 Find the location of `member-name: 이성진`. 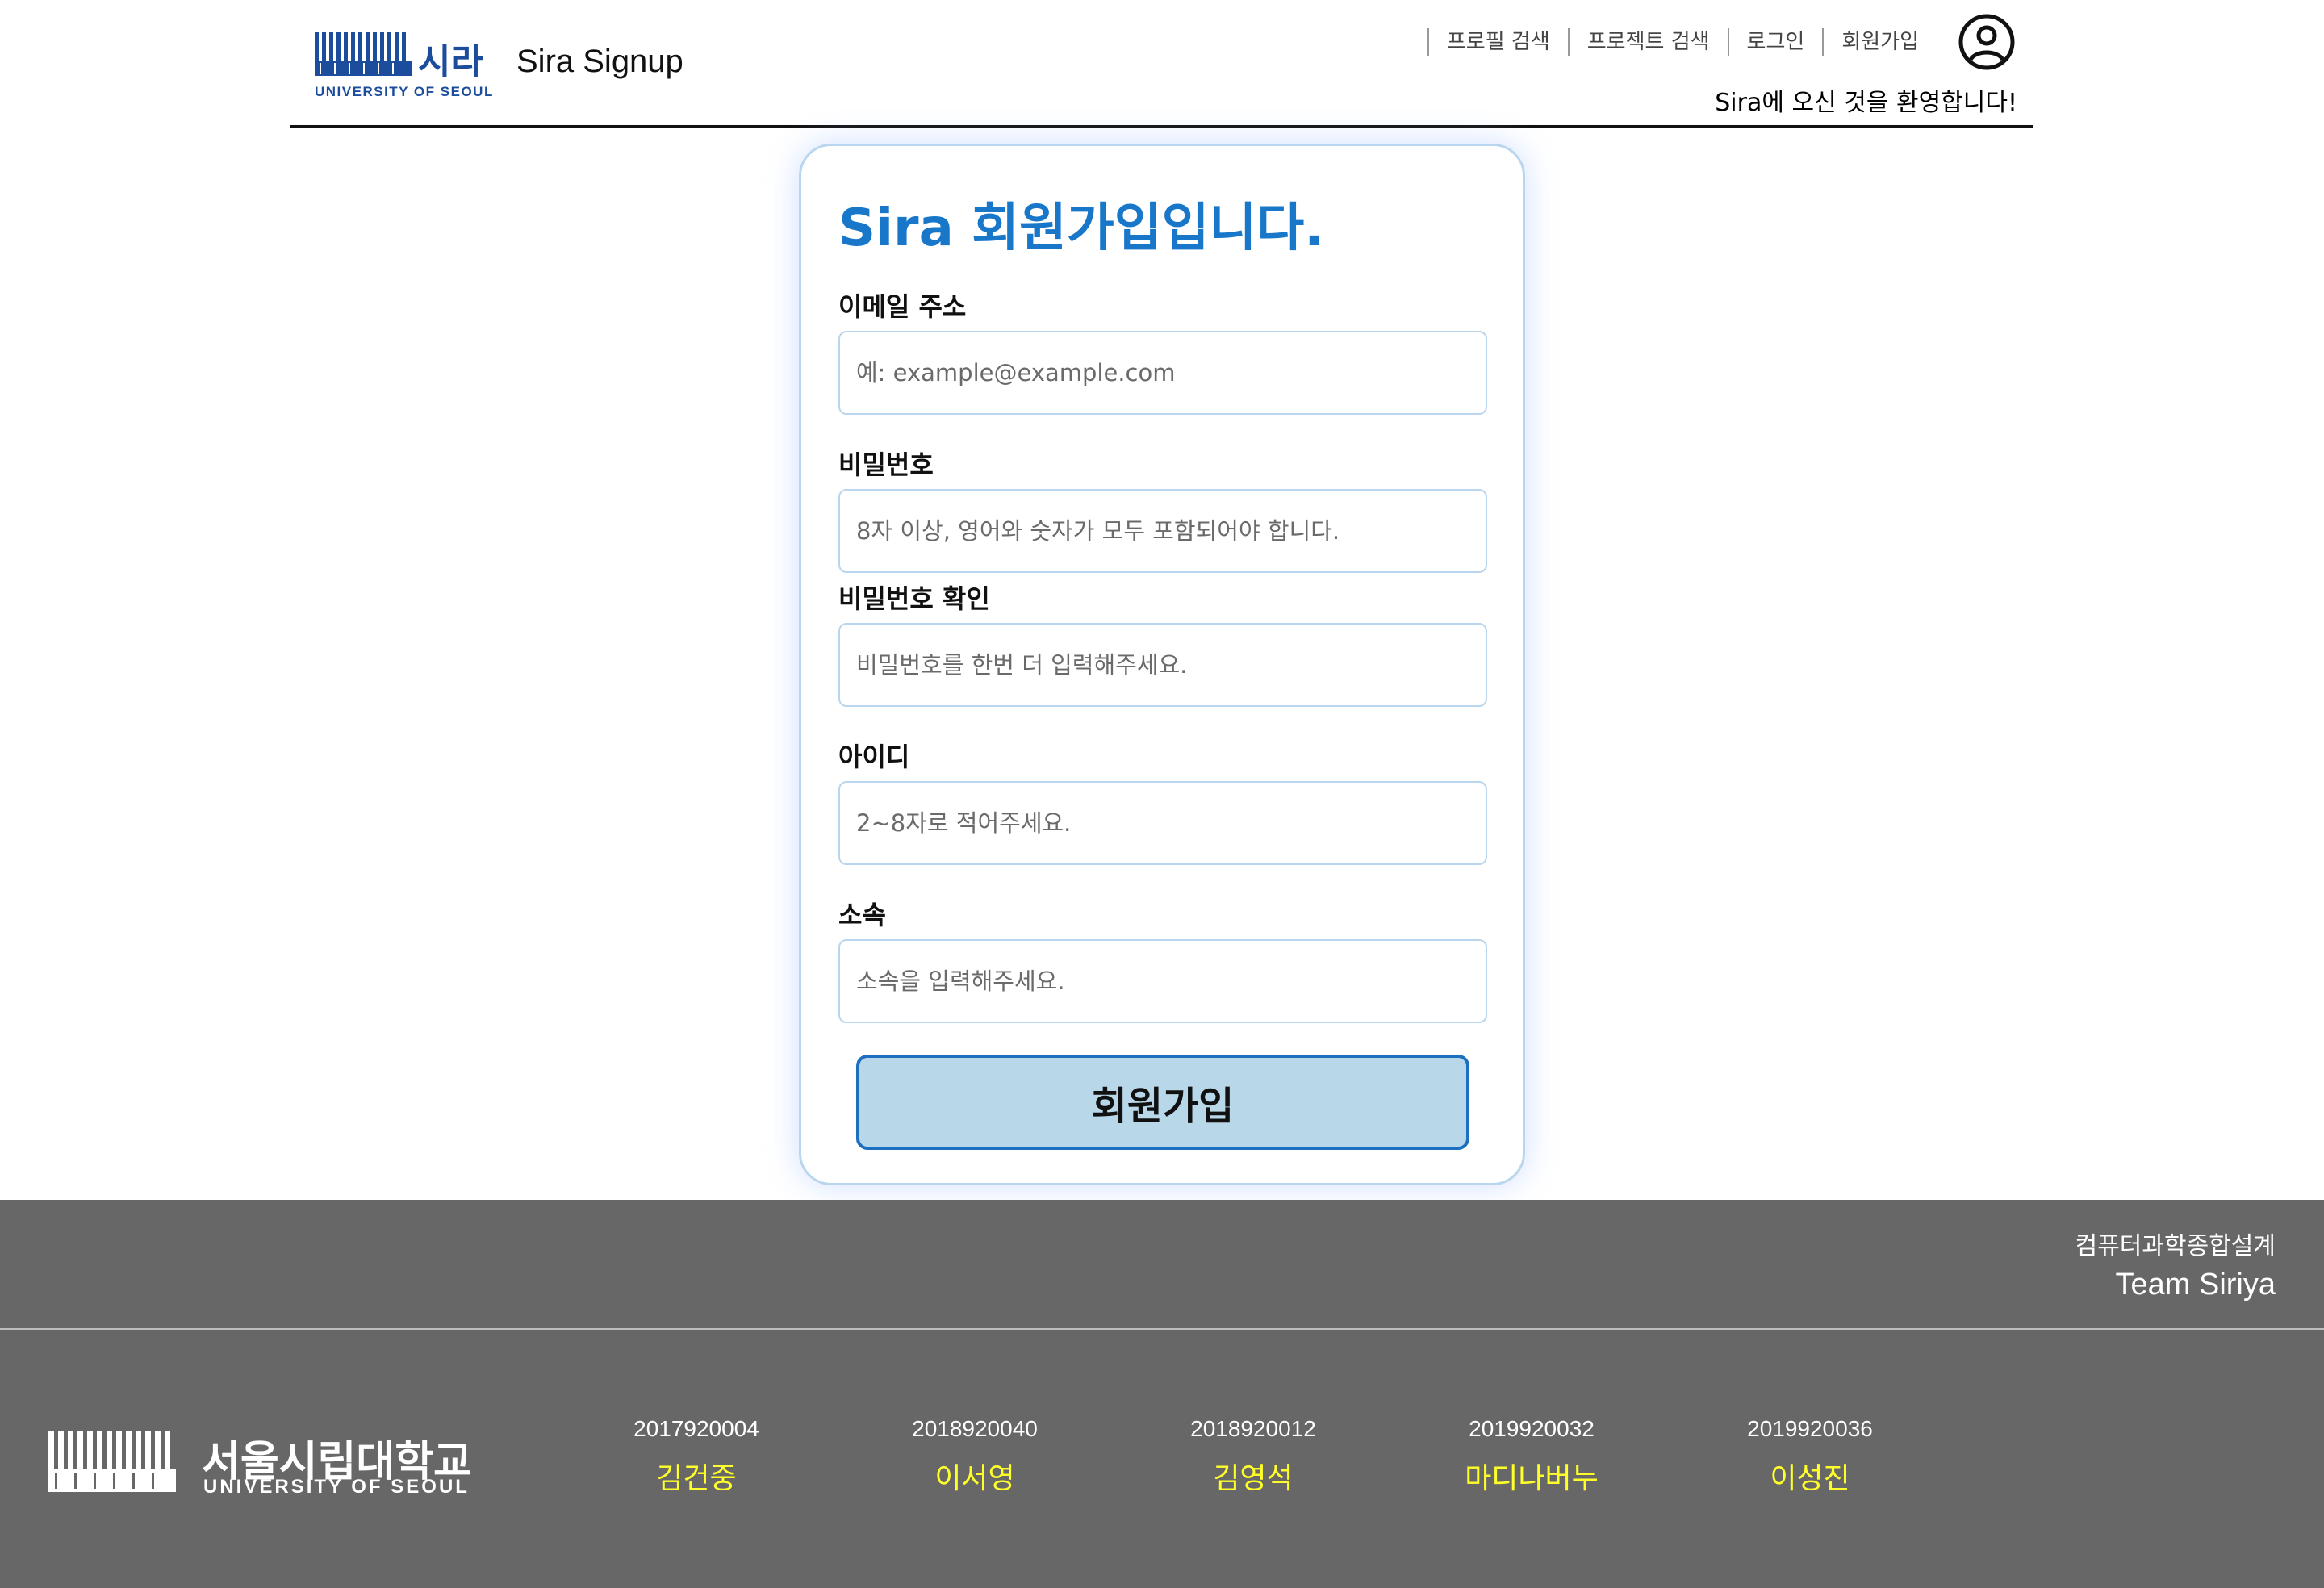

member-name: 이성진 is located at coordinates (1810, 1478).